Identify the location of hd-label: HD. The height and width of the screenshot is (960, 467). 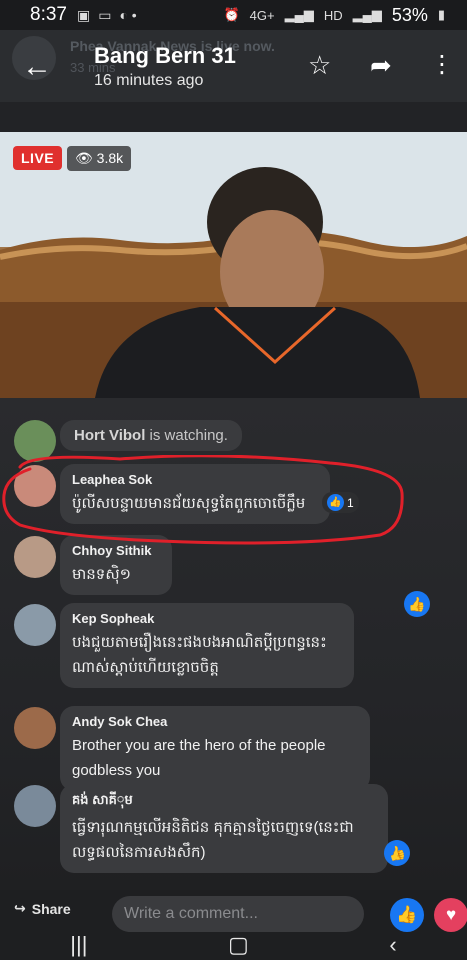
(333, 15).